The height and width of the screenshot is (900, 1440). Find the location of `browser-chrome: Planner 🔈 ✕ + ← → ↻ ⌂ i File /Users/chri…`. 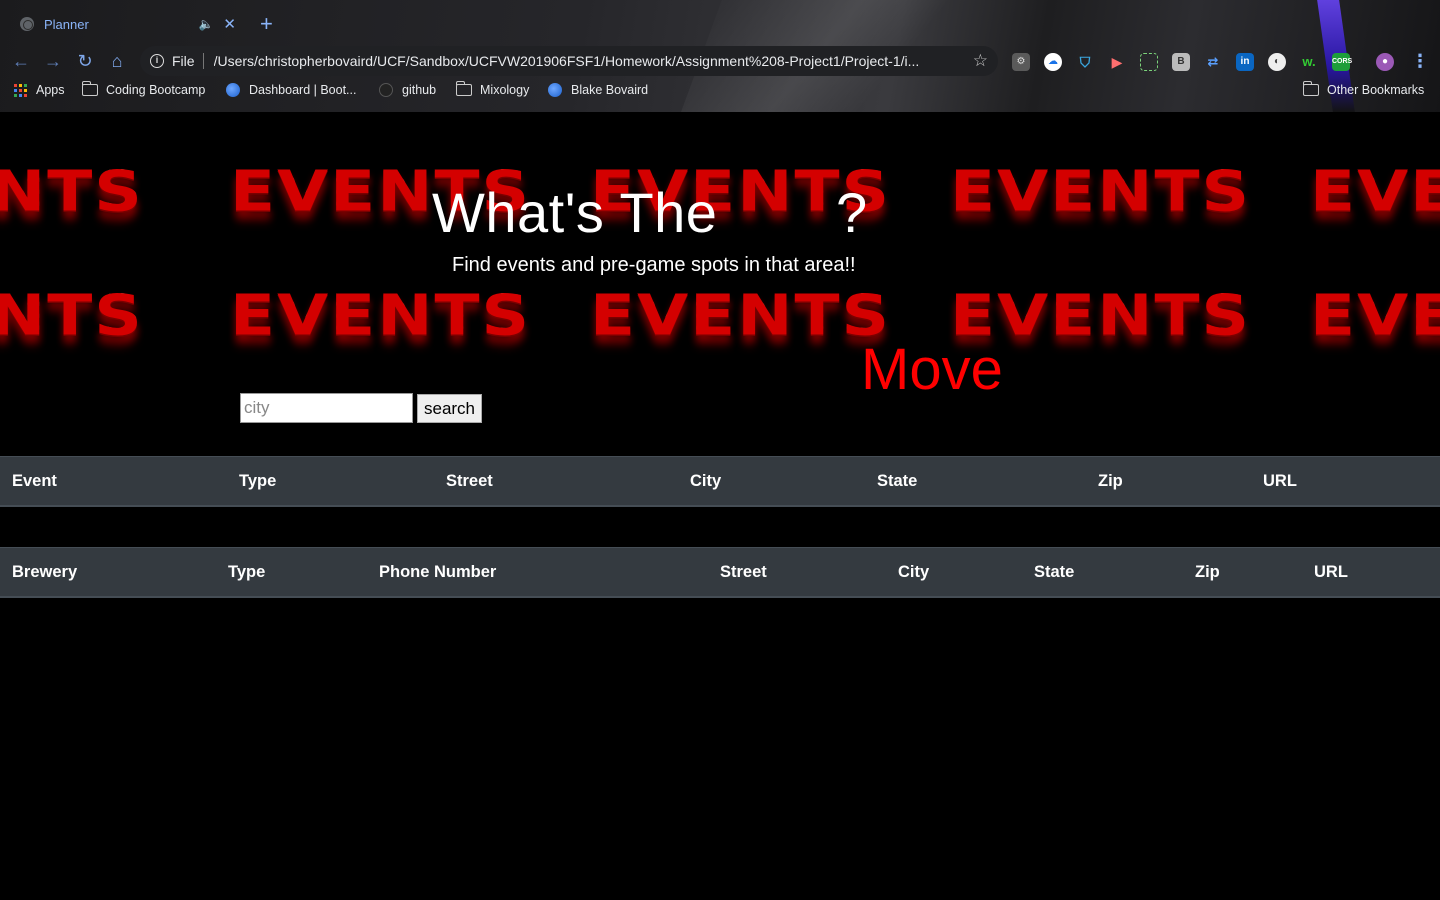

browser-chrome: Planner 🔈 ✕ + ← → ↻ ⌂ i File /Users/chri… is located at coordinates (720, 56).